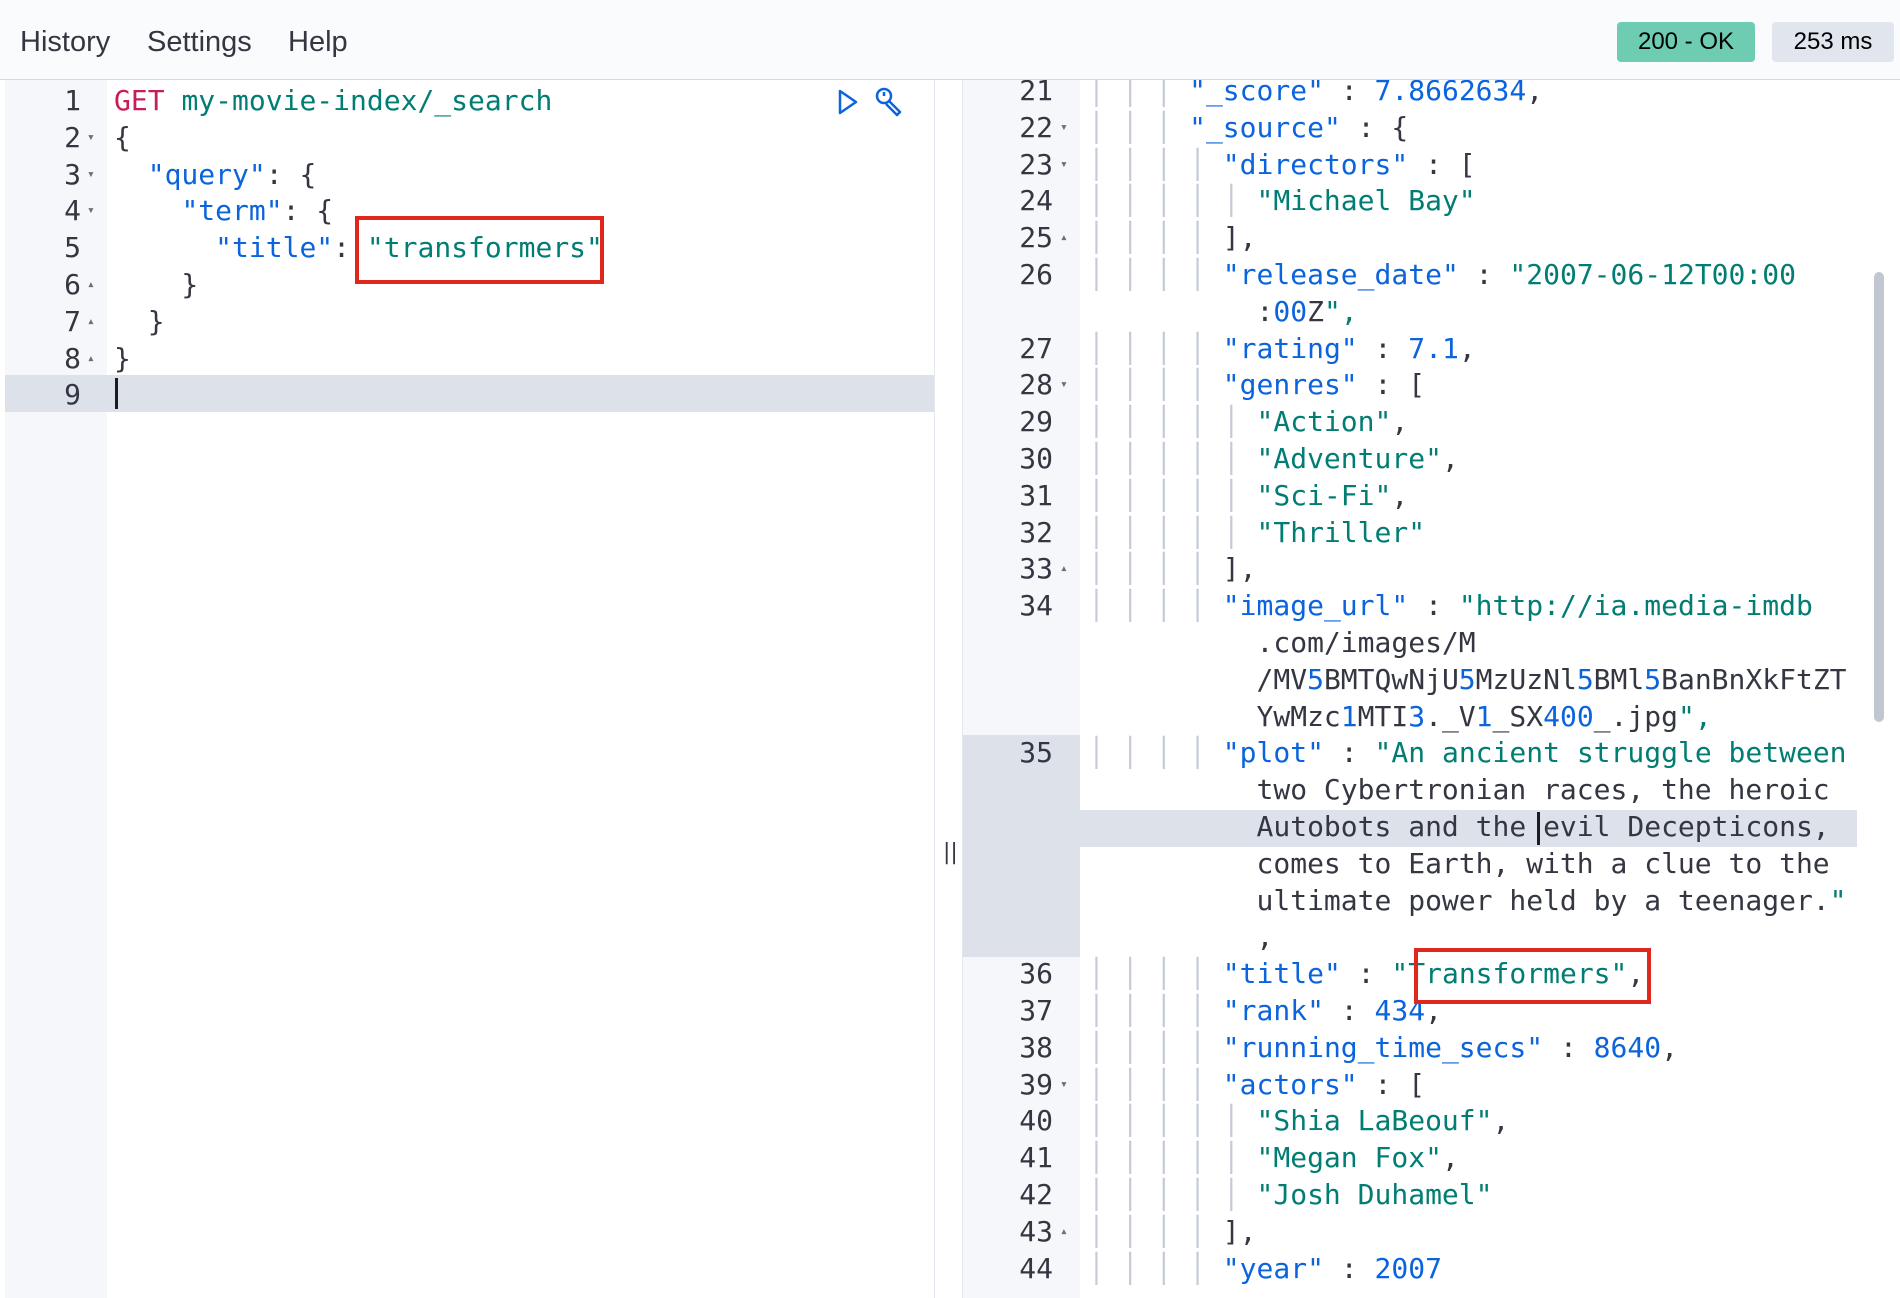 The height and width of the screenshot is (1298, 1900). I want to click on code-text: "genres" : [, so click(1324, 385).